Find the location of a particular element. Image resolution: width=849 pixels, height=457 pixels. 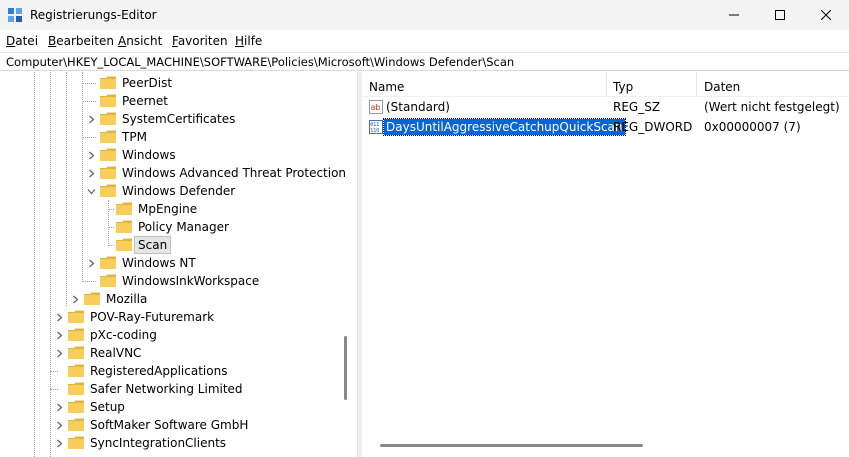

tree-node-windowsinkworkspace: WindowsInkWorkspace is located at coordinates (178, 281).